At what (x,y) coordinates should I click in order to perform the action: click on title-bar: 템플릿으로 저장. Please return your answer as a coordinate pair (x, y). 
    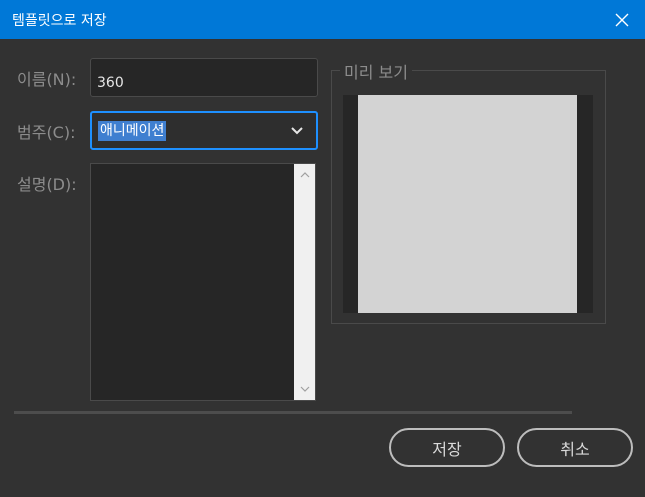
    Looking at the image, I should click on (322, 19).